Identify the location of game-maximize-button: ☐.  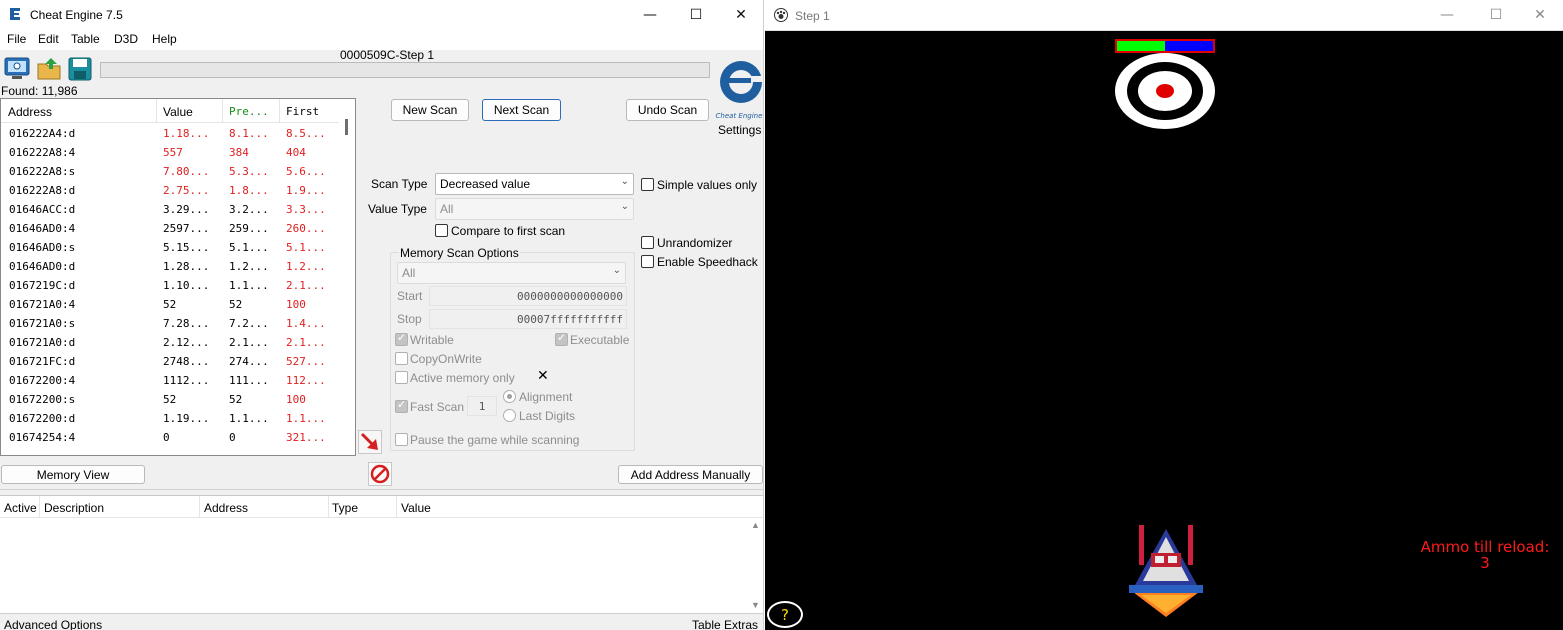
(1496, 15).